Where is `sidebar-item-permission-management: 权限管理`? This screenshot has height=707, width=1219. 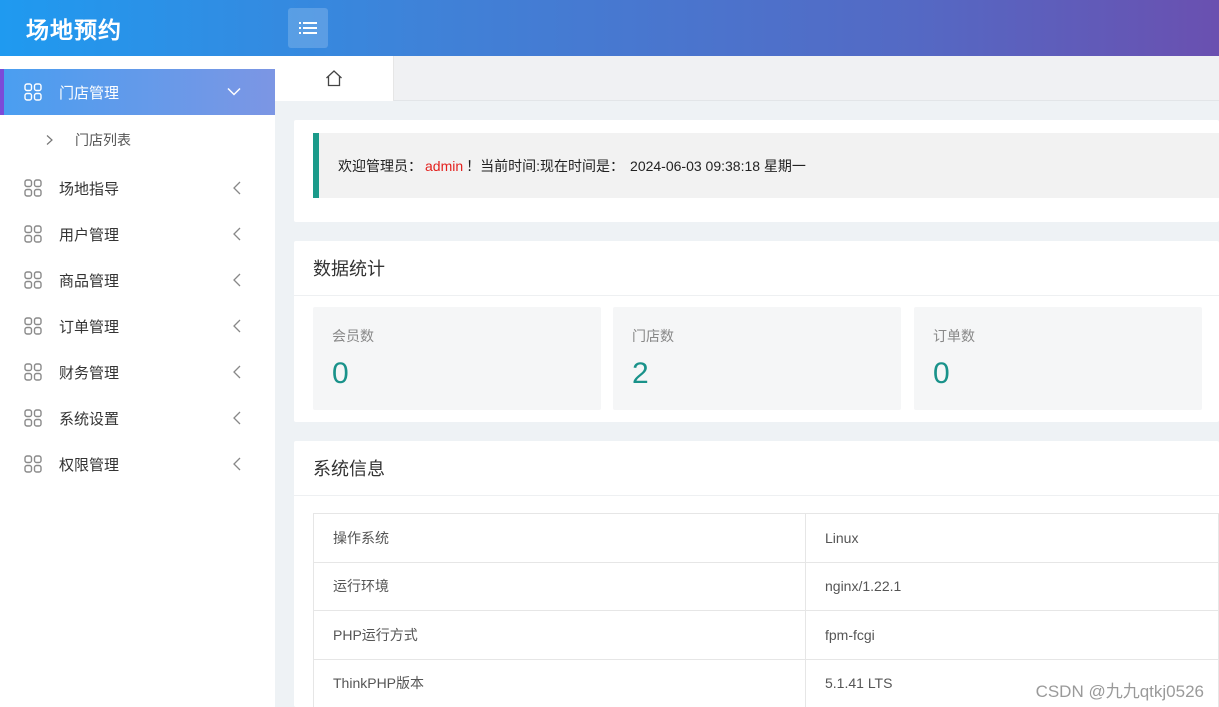 sidebar-item-permission-management: 权限管理 is located at coordinates (137, 464).